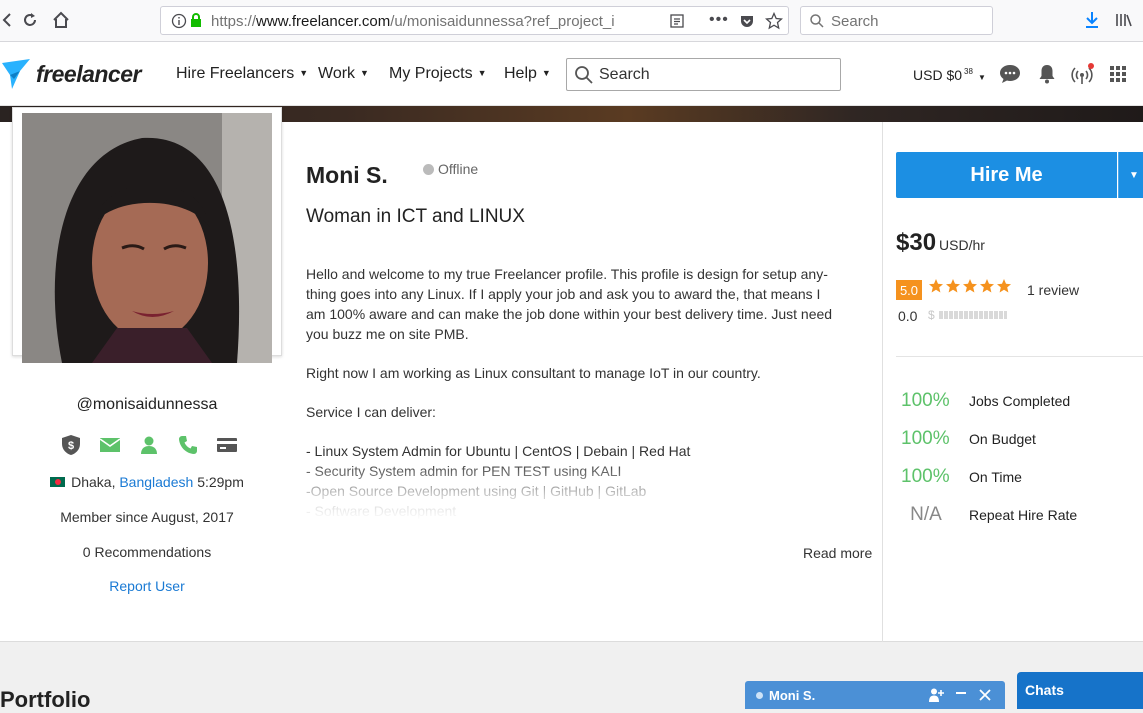  I want to click on email-icon, so click(110, 445).